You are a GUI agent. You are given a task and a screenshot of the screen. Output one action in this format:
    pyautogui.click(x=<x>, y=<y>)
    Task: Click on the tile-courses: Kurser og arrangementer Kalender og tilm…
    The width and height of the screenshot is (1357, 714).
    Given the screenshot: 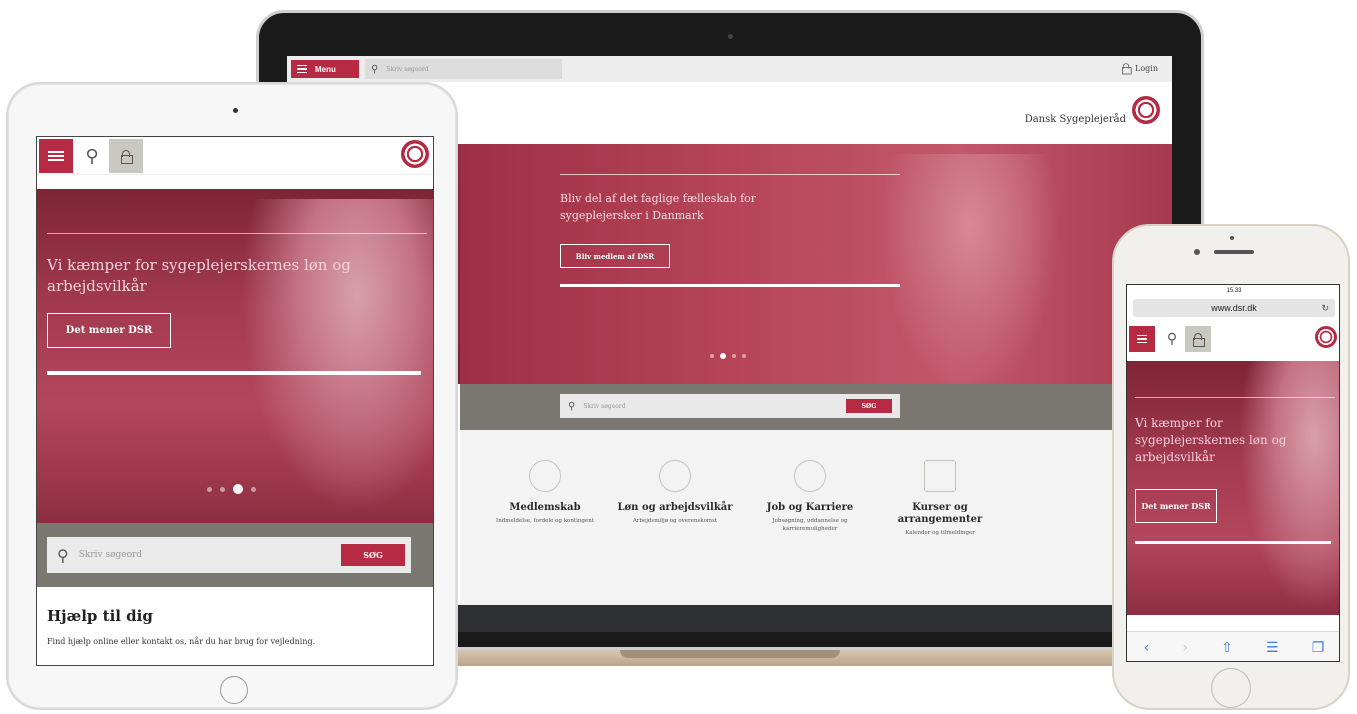 What is the action you would take?
    pyautogui.click(x=940, y=498)
    